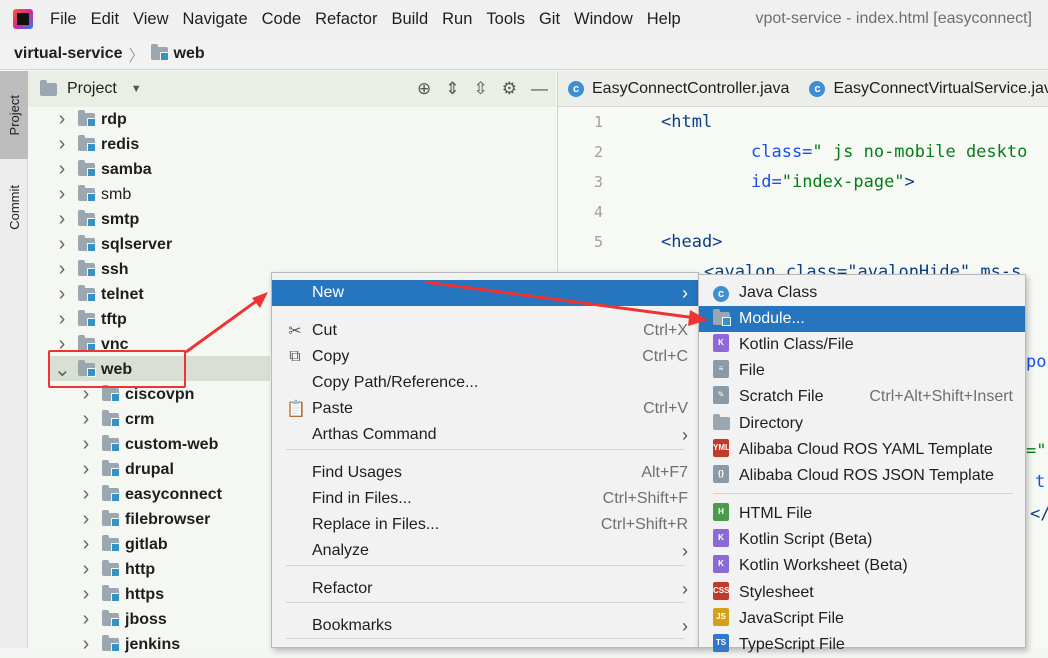 The image size is (1048, 658). I want to click on tree-item-https: › https, so click(121, 594).